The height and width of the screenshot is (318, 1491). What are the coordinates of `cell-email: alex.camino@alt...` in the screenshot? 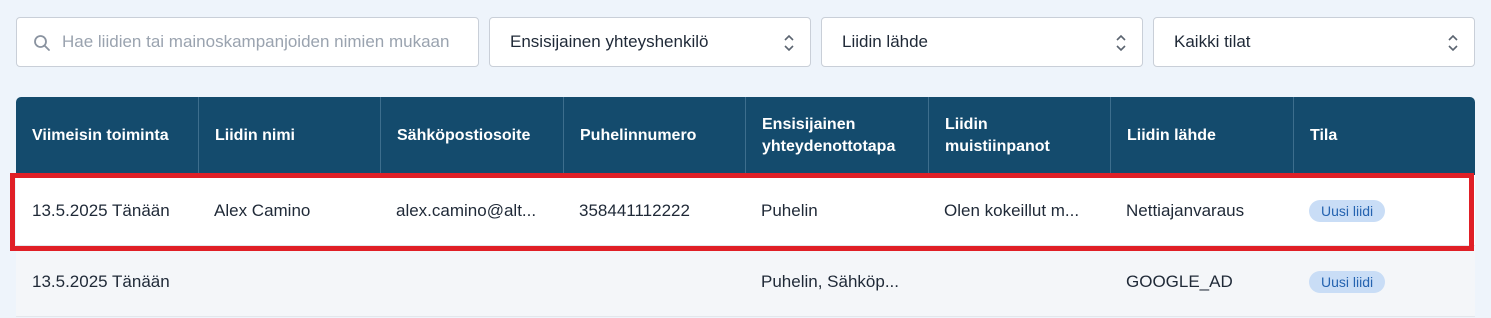 It's located at (471, 210).